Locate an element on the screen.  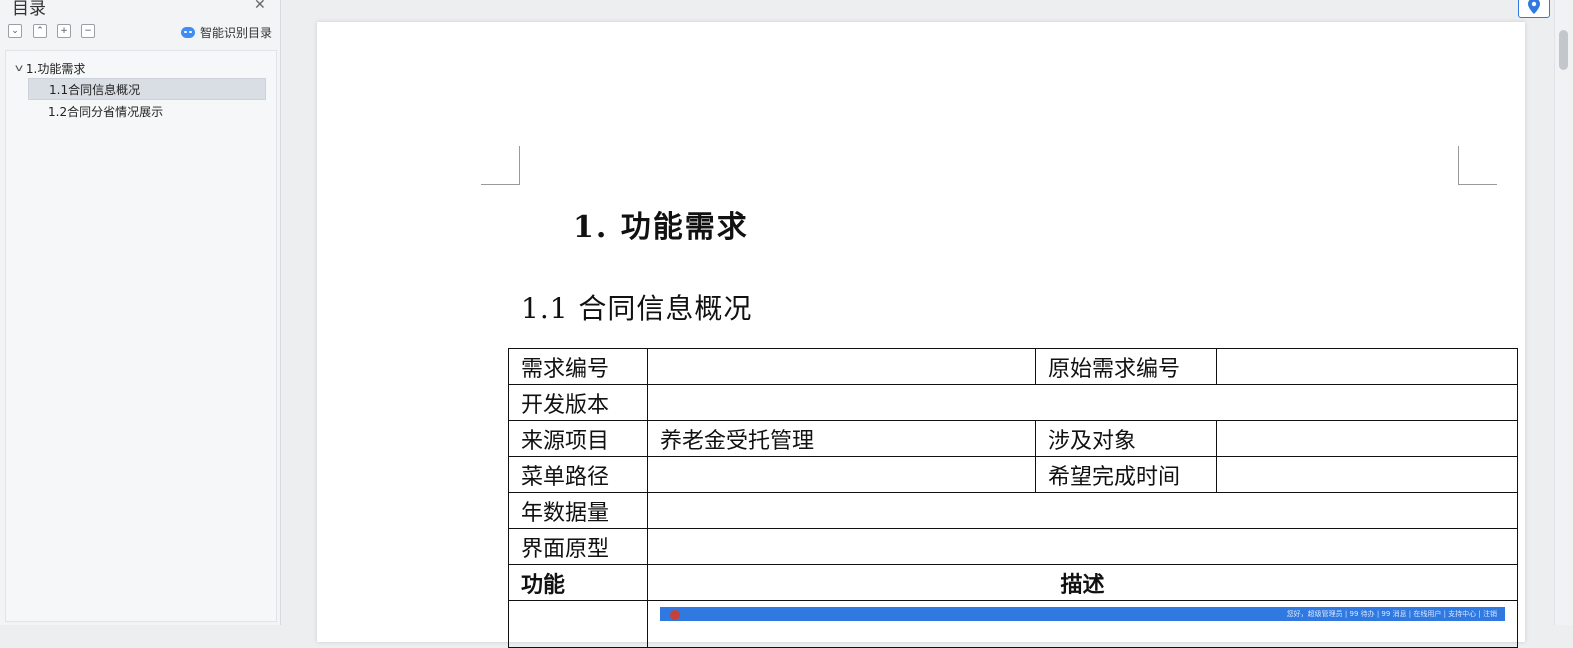
table-cell: 来源项目 is located at coordinates (578, 438).